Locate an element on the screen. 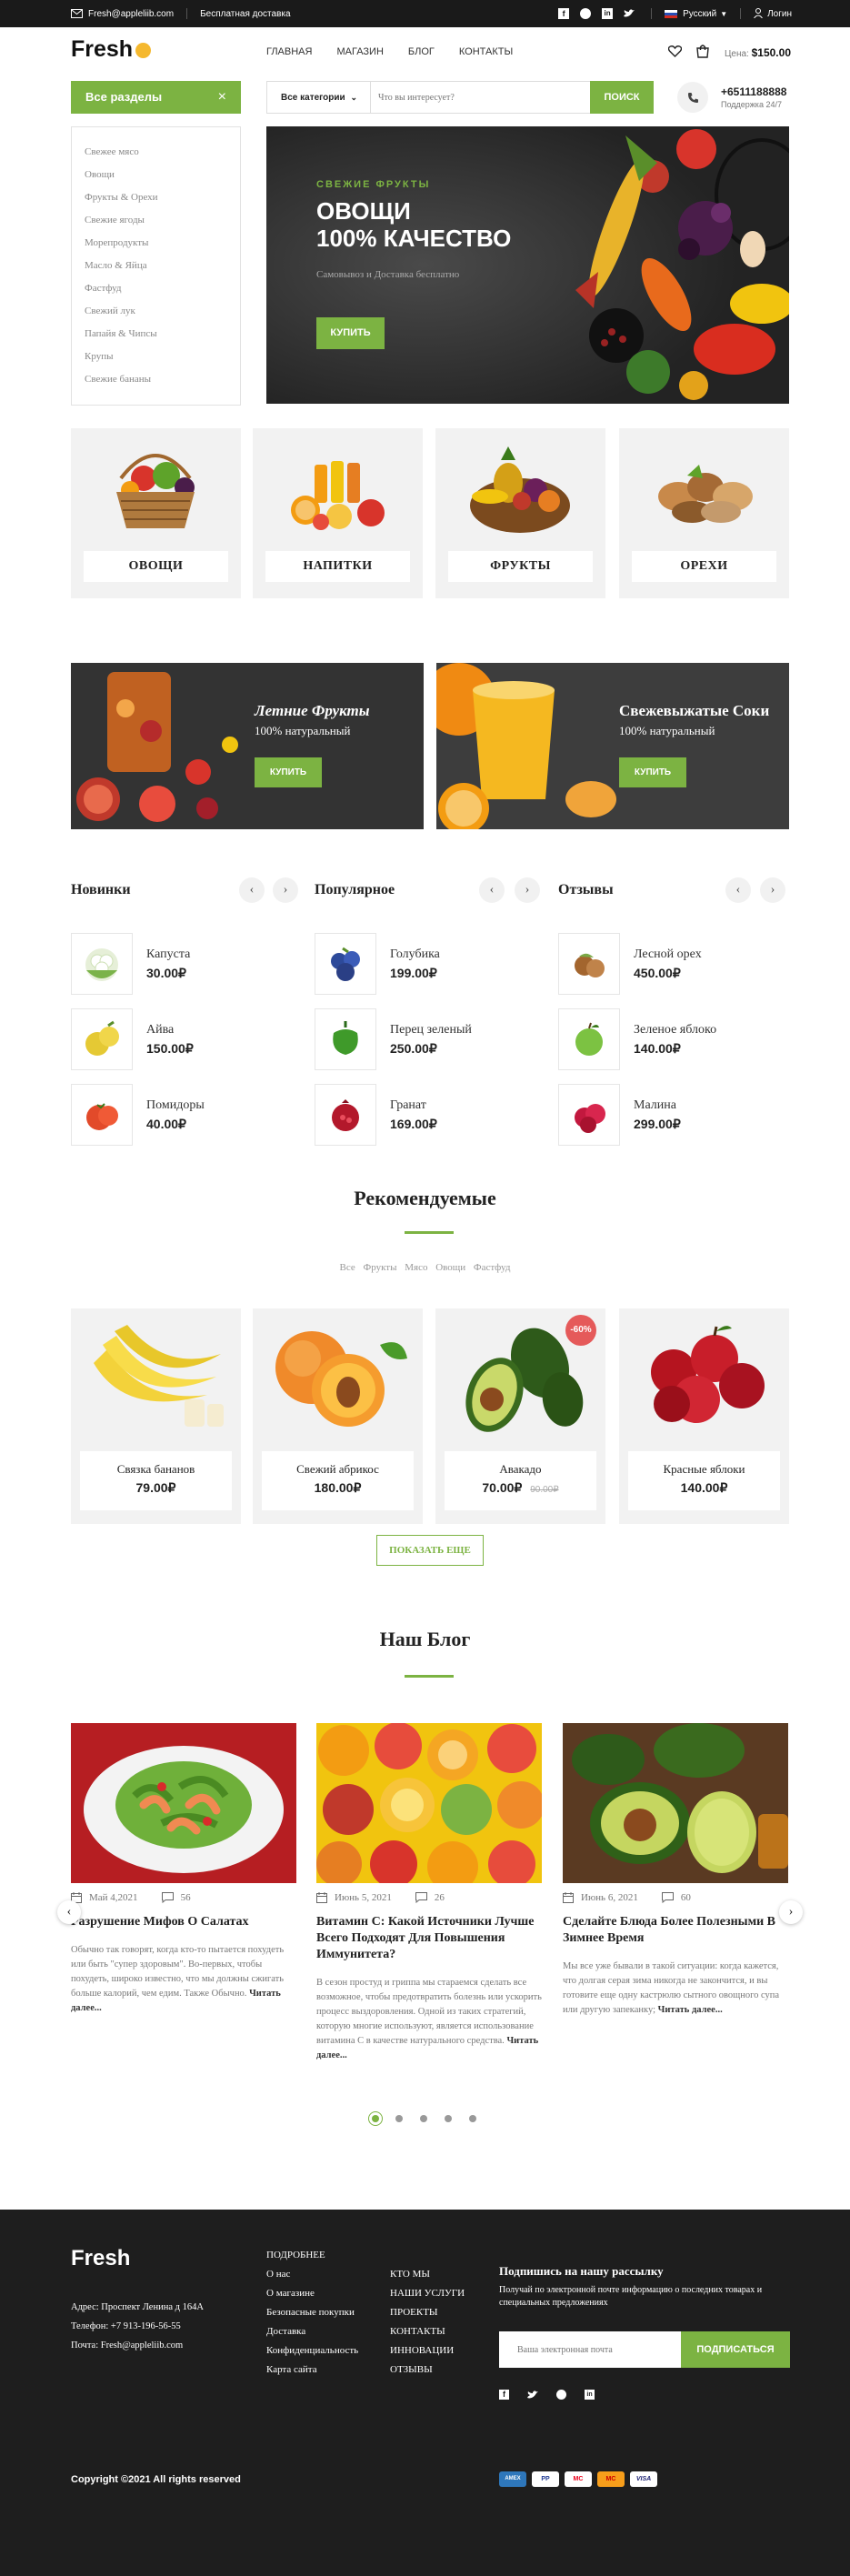  footer-link: Безопасные покупки is located at coordinates (312, 2312).